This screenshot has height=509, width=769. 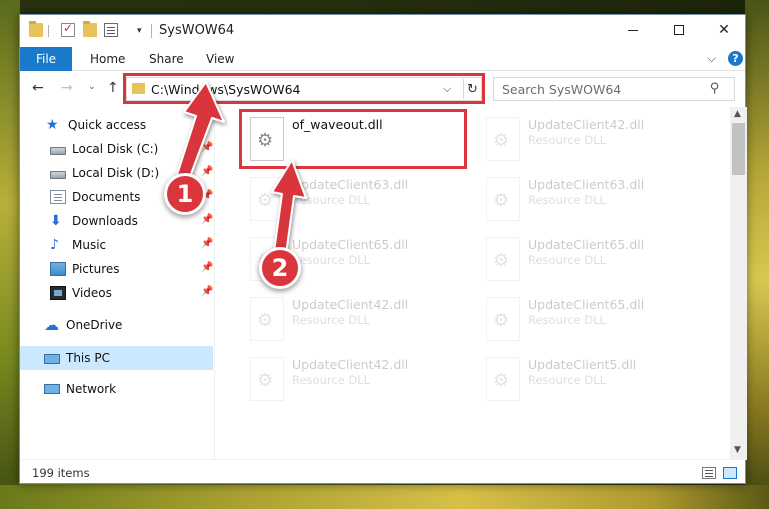 What do you see at coordinates (241, 168) in the screenshot?
I see `annotation-arrows` at bounding box center [241, 168].